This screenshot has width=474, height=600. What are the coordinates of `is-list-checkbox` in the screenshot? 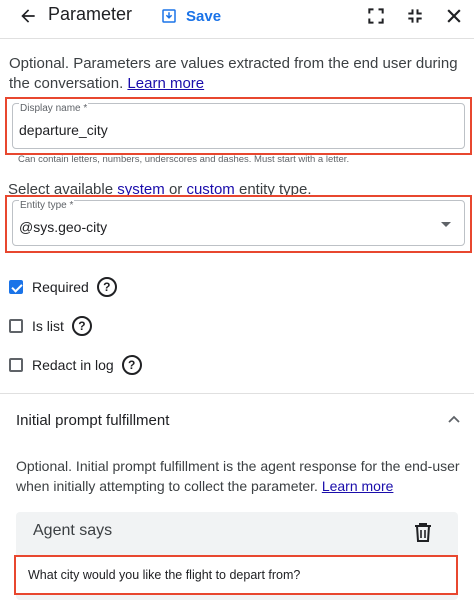 It's located at (16, 326).